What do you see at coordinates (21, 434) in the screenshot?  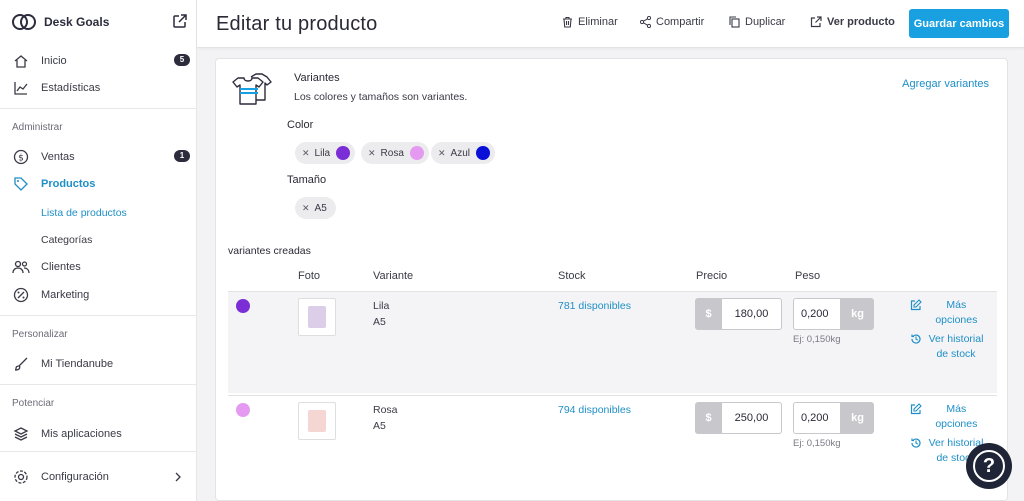 I see `apps-icon` at bounding box center [21, 434].